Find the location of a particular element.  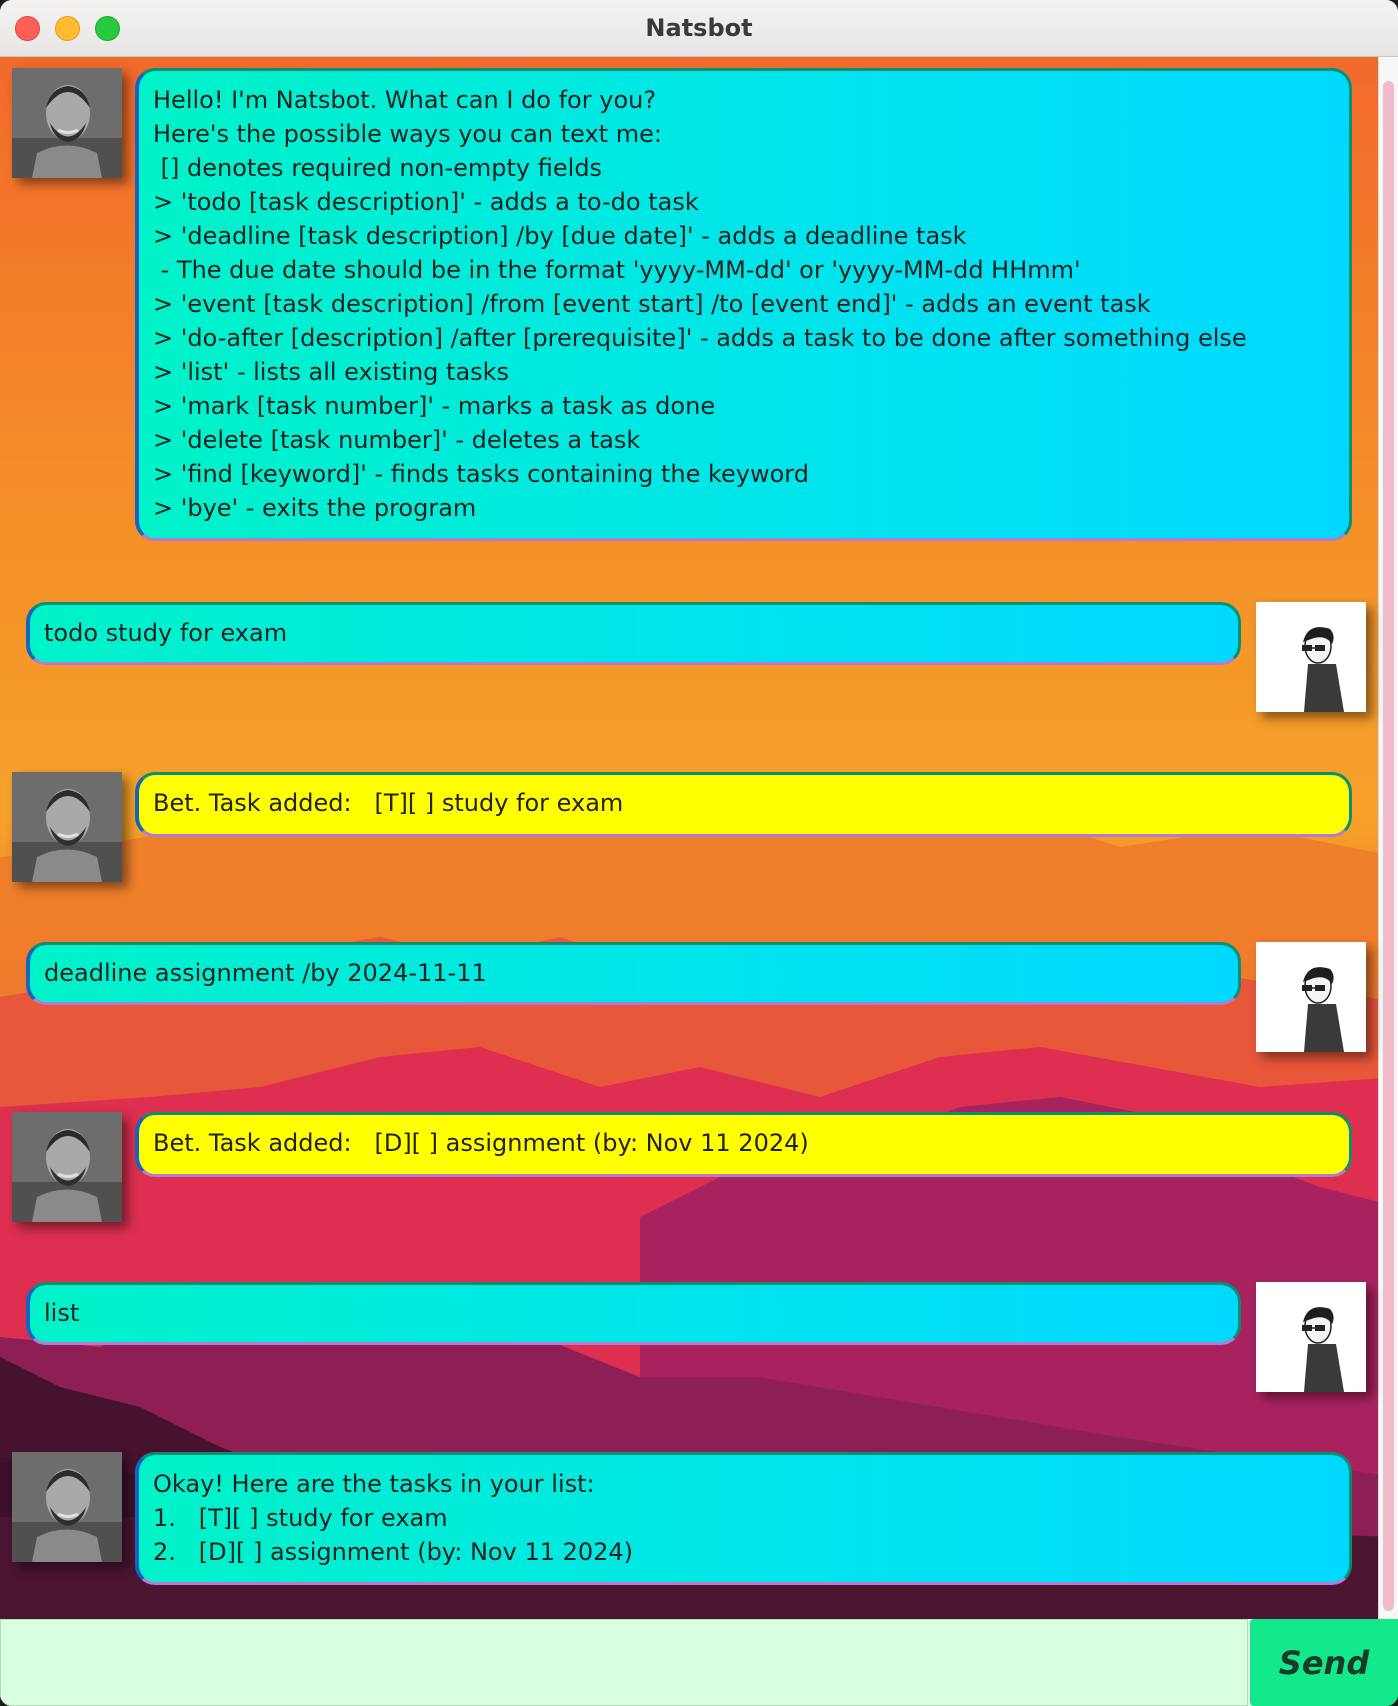

message-text: list is located at coordinates (62, 1313).